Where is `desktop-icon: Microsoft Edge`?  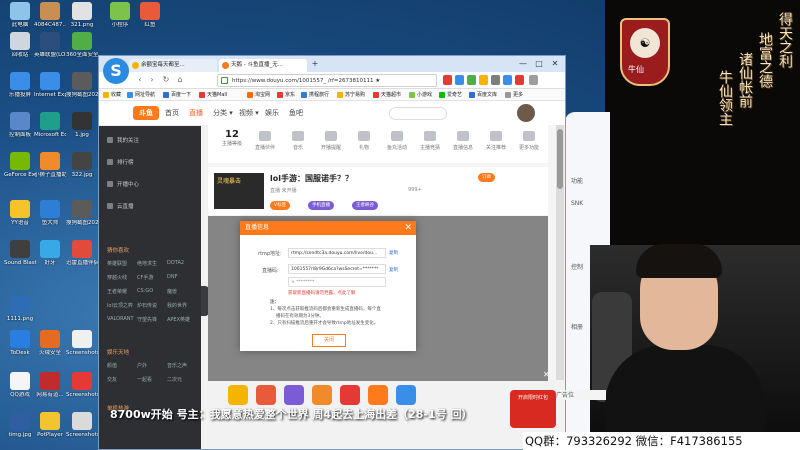 desktop-icon: Microsoft Edge is located at coordinates (50, 125).